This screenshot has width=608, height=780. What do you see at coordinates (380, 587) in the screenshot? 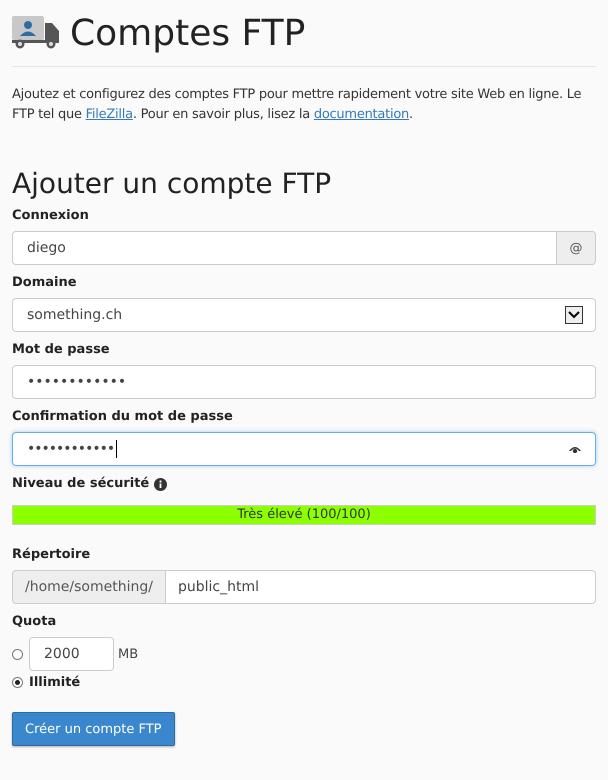
I see `directory-field: public_html` at bounding box center [380, 587].